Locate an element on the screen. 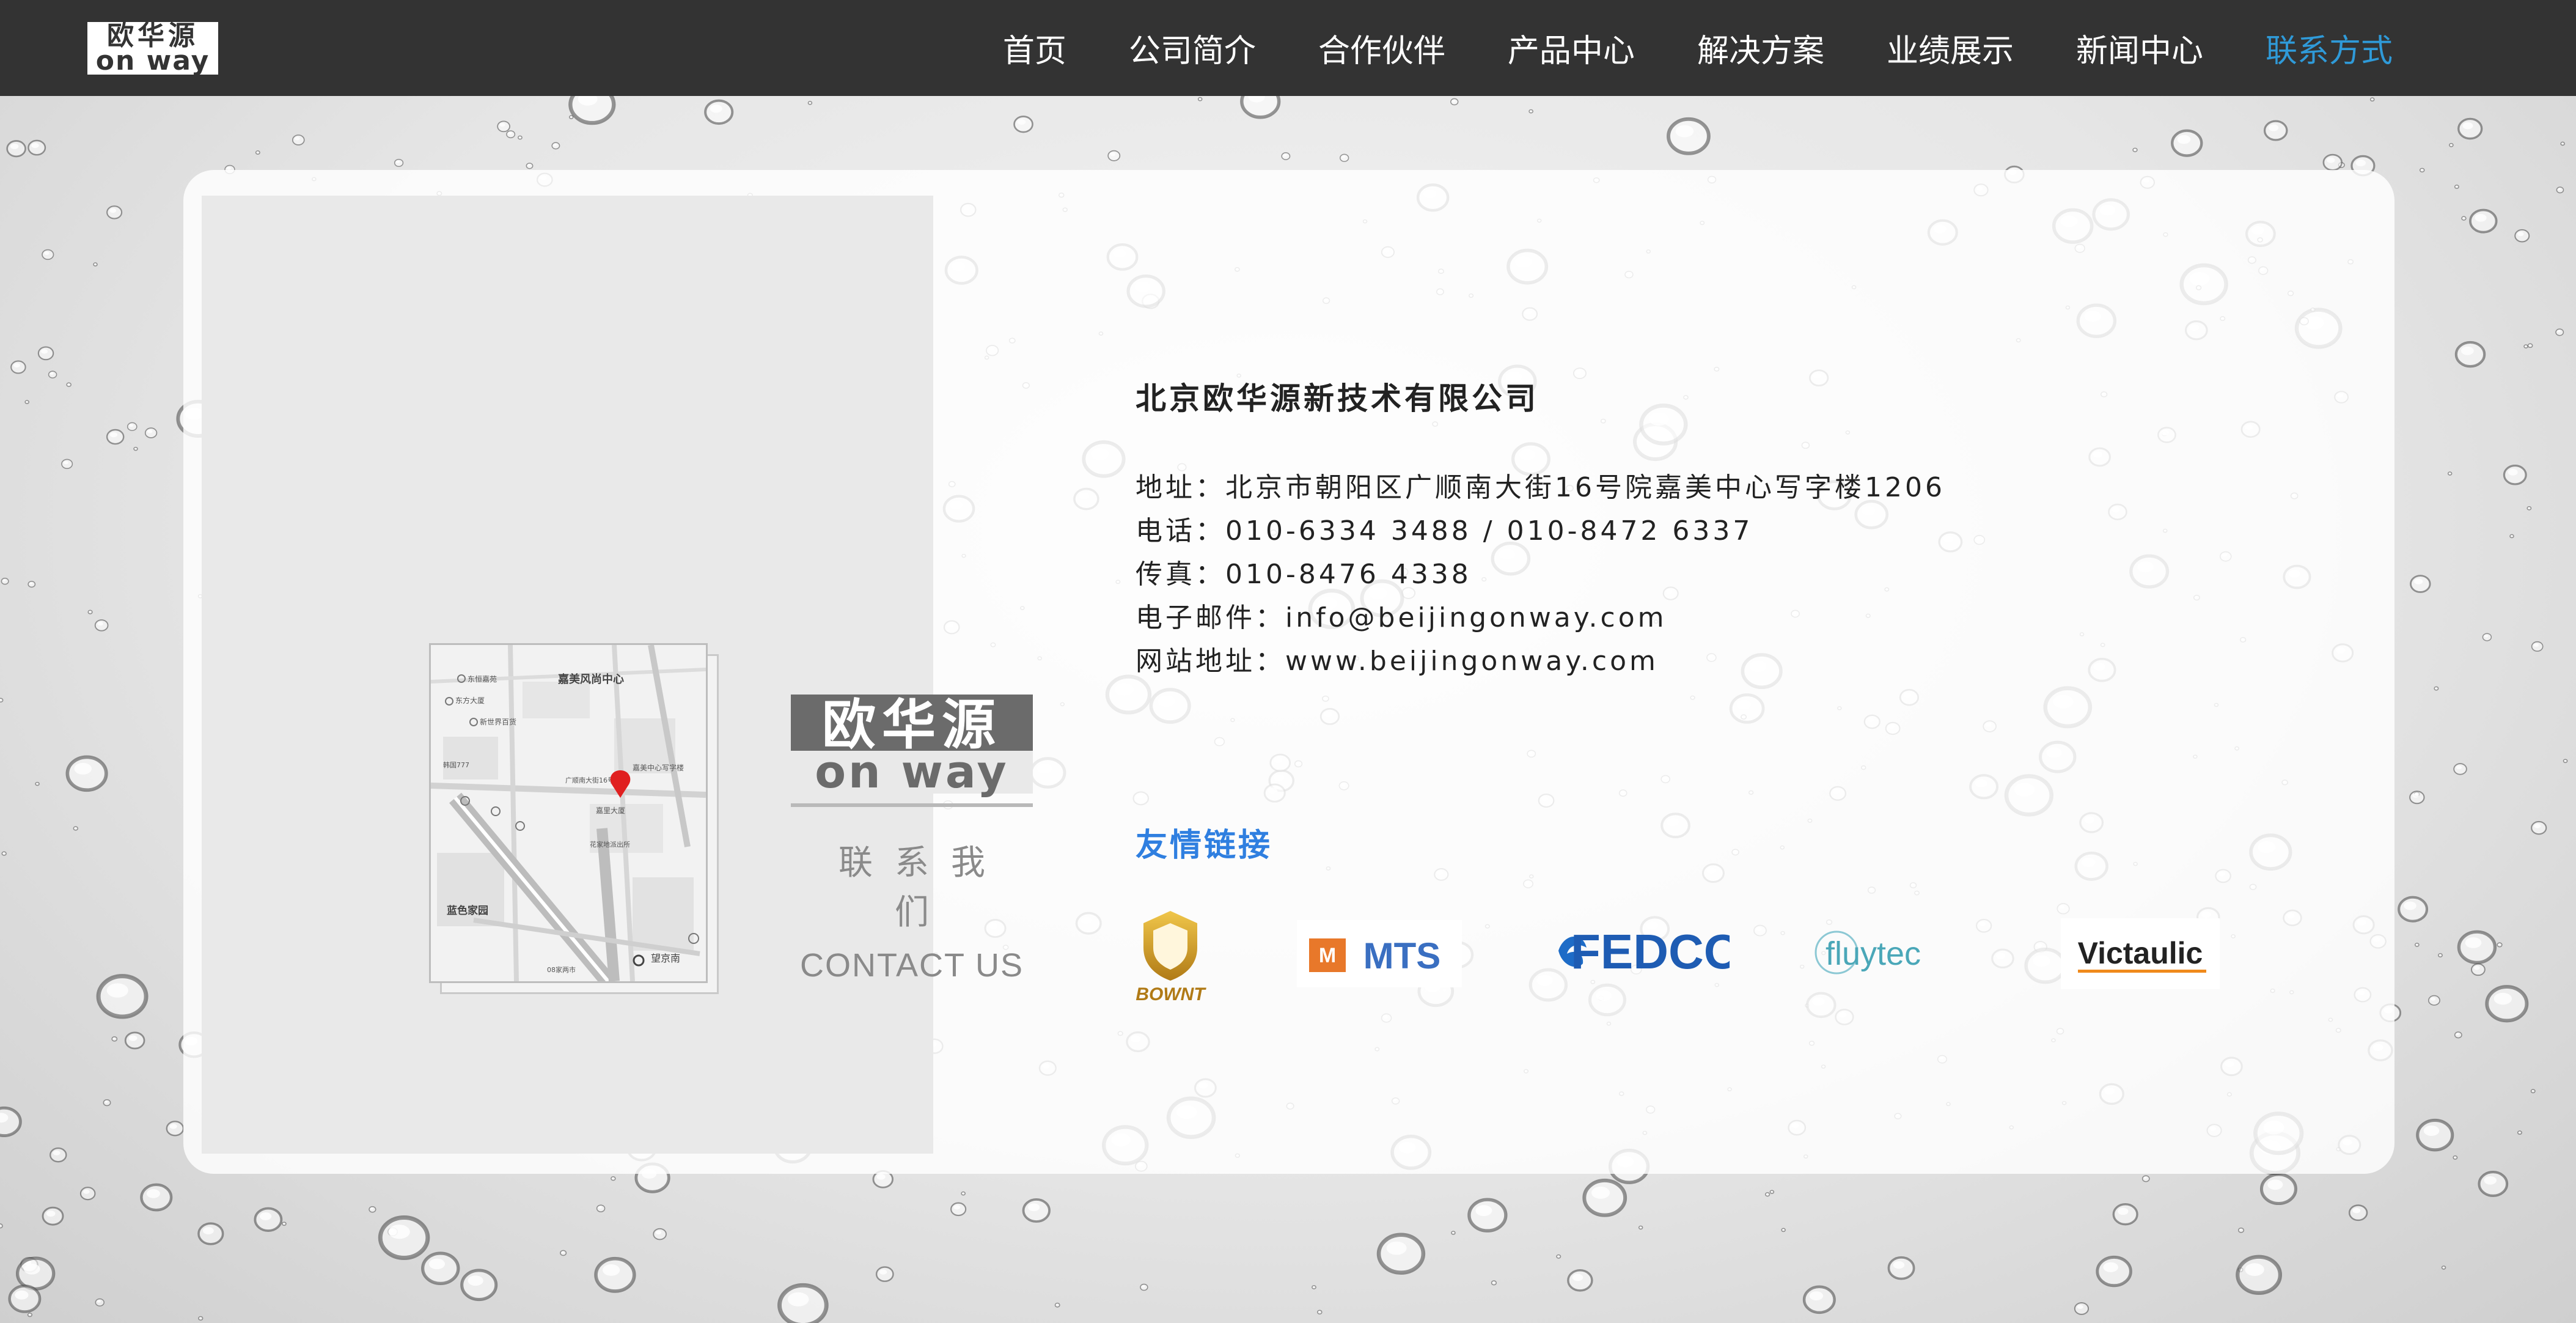 The image size is (2576, 1323). partner-link-bownt: BOWNT is located at coordinates (1170, 954).